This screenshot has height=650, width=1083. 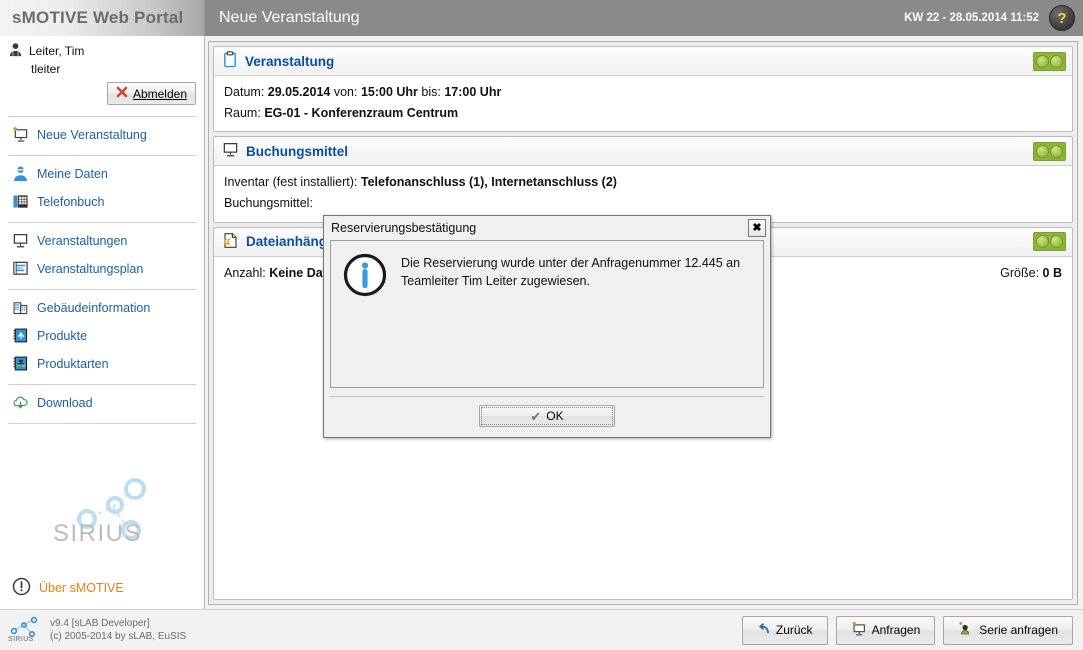 What do you see at coordinates (20, 242) in the screenshot?
I see `events-icon` at bounding box center [20, 242].